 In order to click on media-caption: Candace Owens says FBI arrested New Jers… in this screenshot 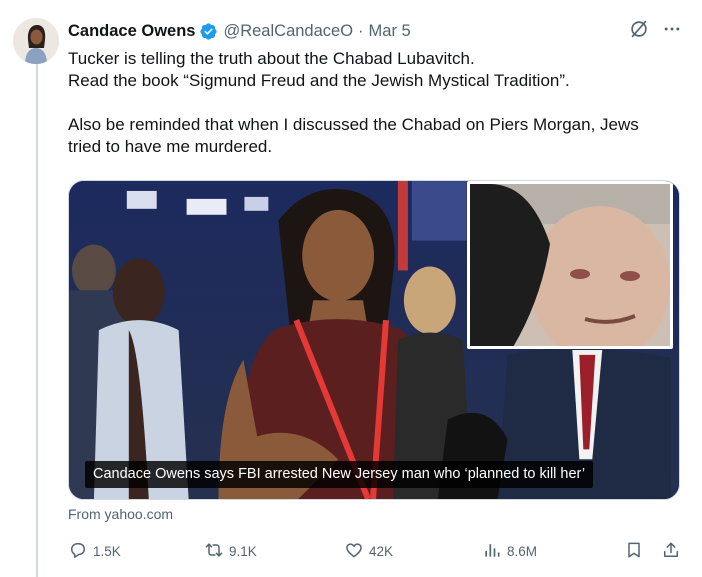, I will do `click(339, 474)`.